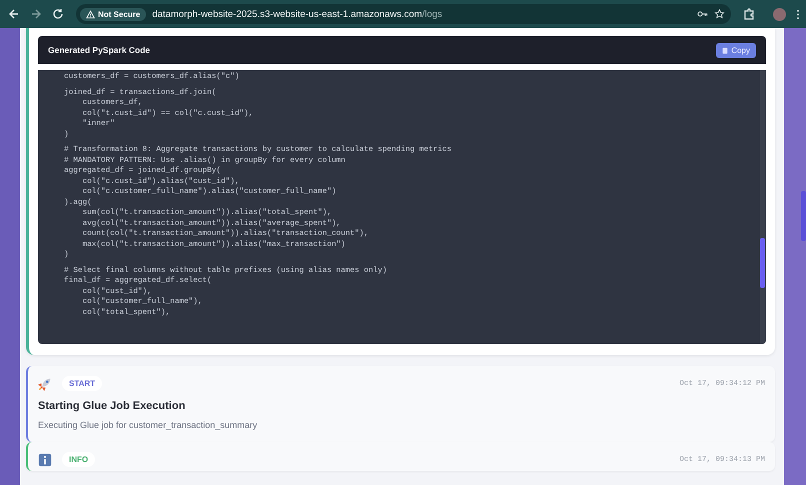  Describe the element at coordinates (298, 14) in the screenshot. I see `url-text: datamorph-website-2025.s3-website-us-east-1.amazonaws.com/logs` at that location.